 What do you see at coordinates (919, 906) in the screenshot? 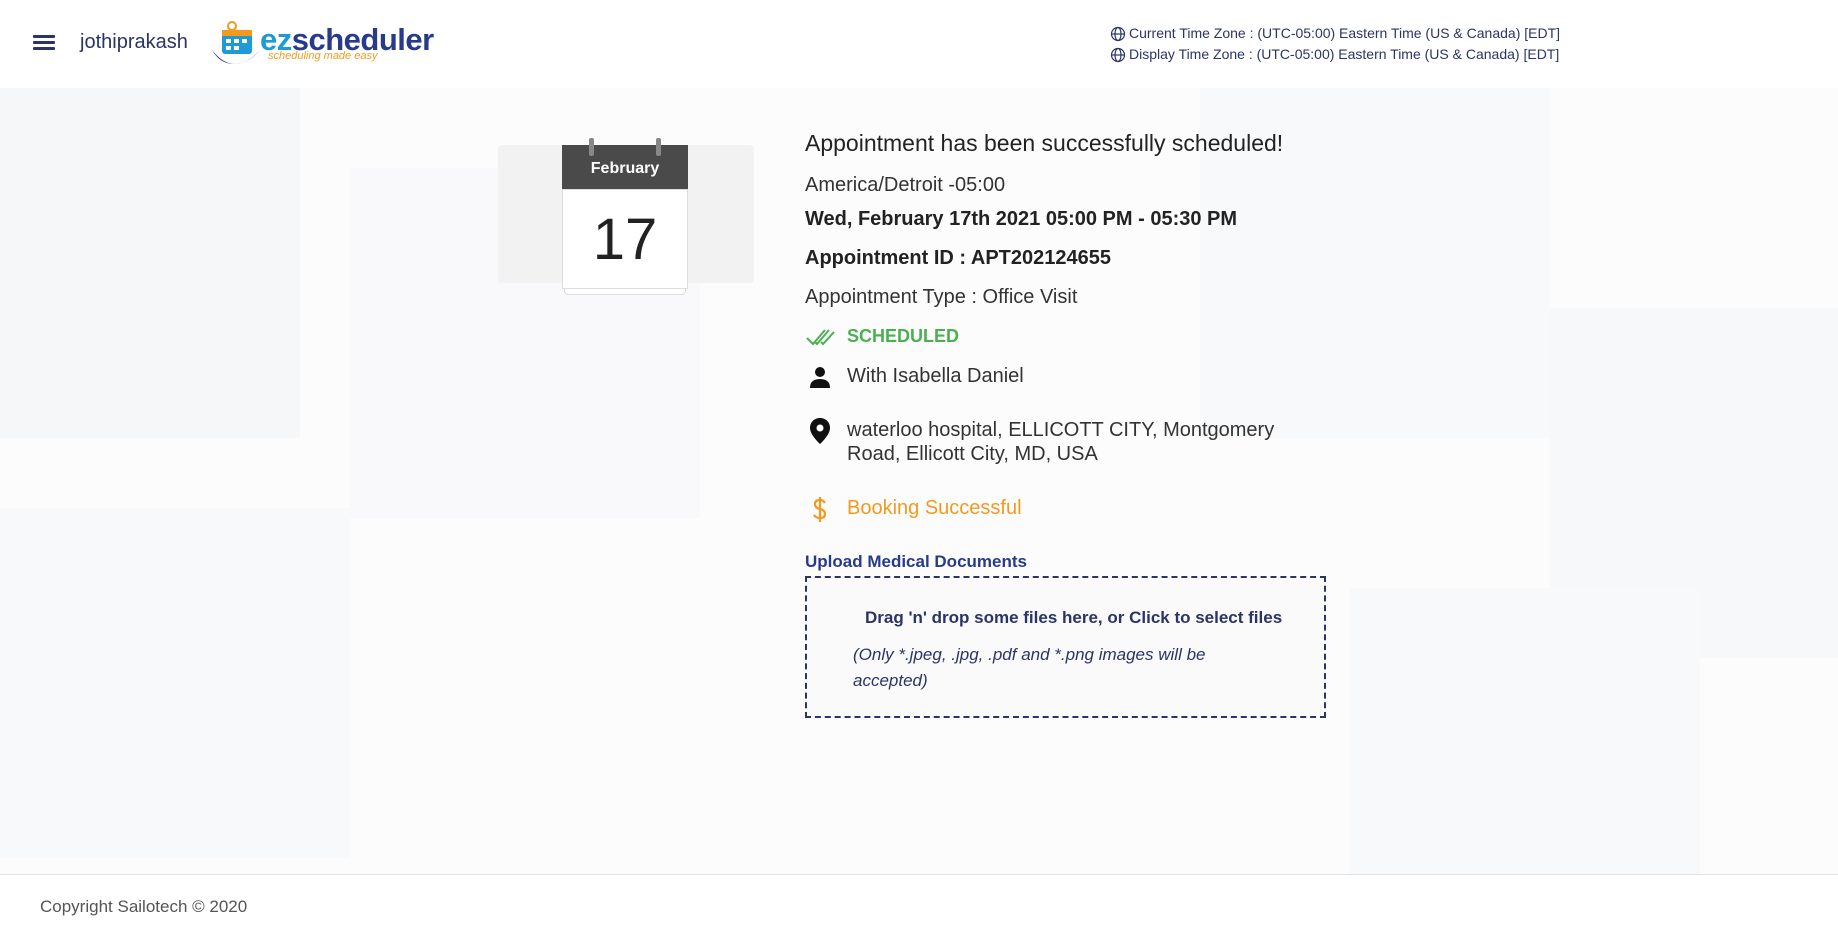
I see `footer: Copyright Sailotech © 2020` at bounding box center [919, 906].